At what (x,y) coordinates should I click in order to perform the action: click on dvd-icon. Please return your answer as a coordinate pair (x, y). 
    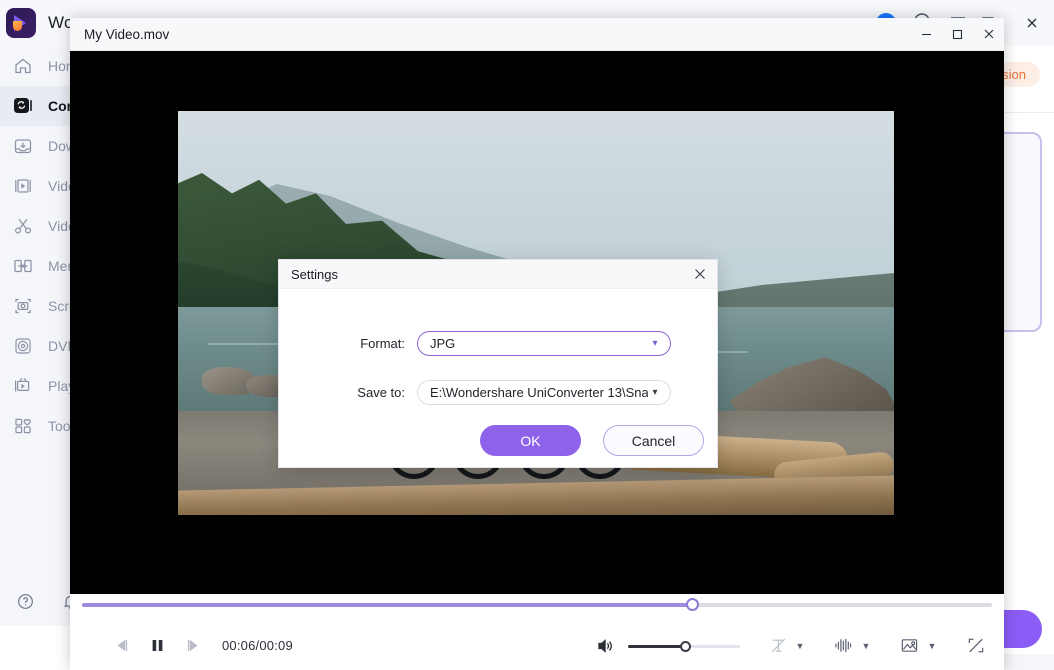
    Looking at the image, I should click on (23, 346).